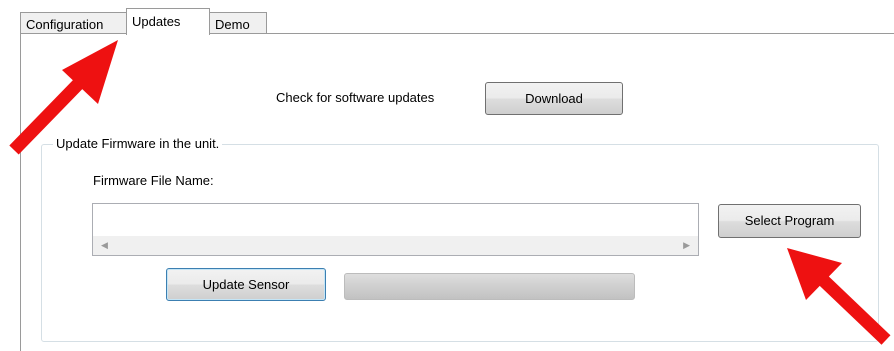 The width and height of the screenshot is (894, 351). Describe the element at coordinates (839, 296) in the screenshot. I see `arrow-to-select-program-icon` at that location.